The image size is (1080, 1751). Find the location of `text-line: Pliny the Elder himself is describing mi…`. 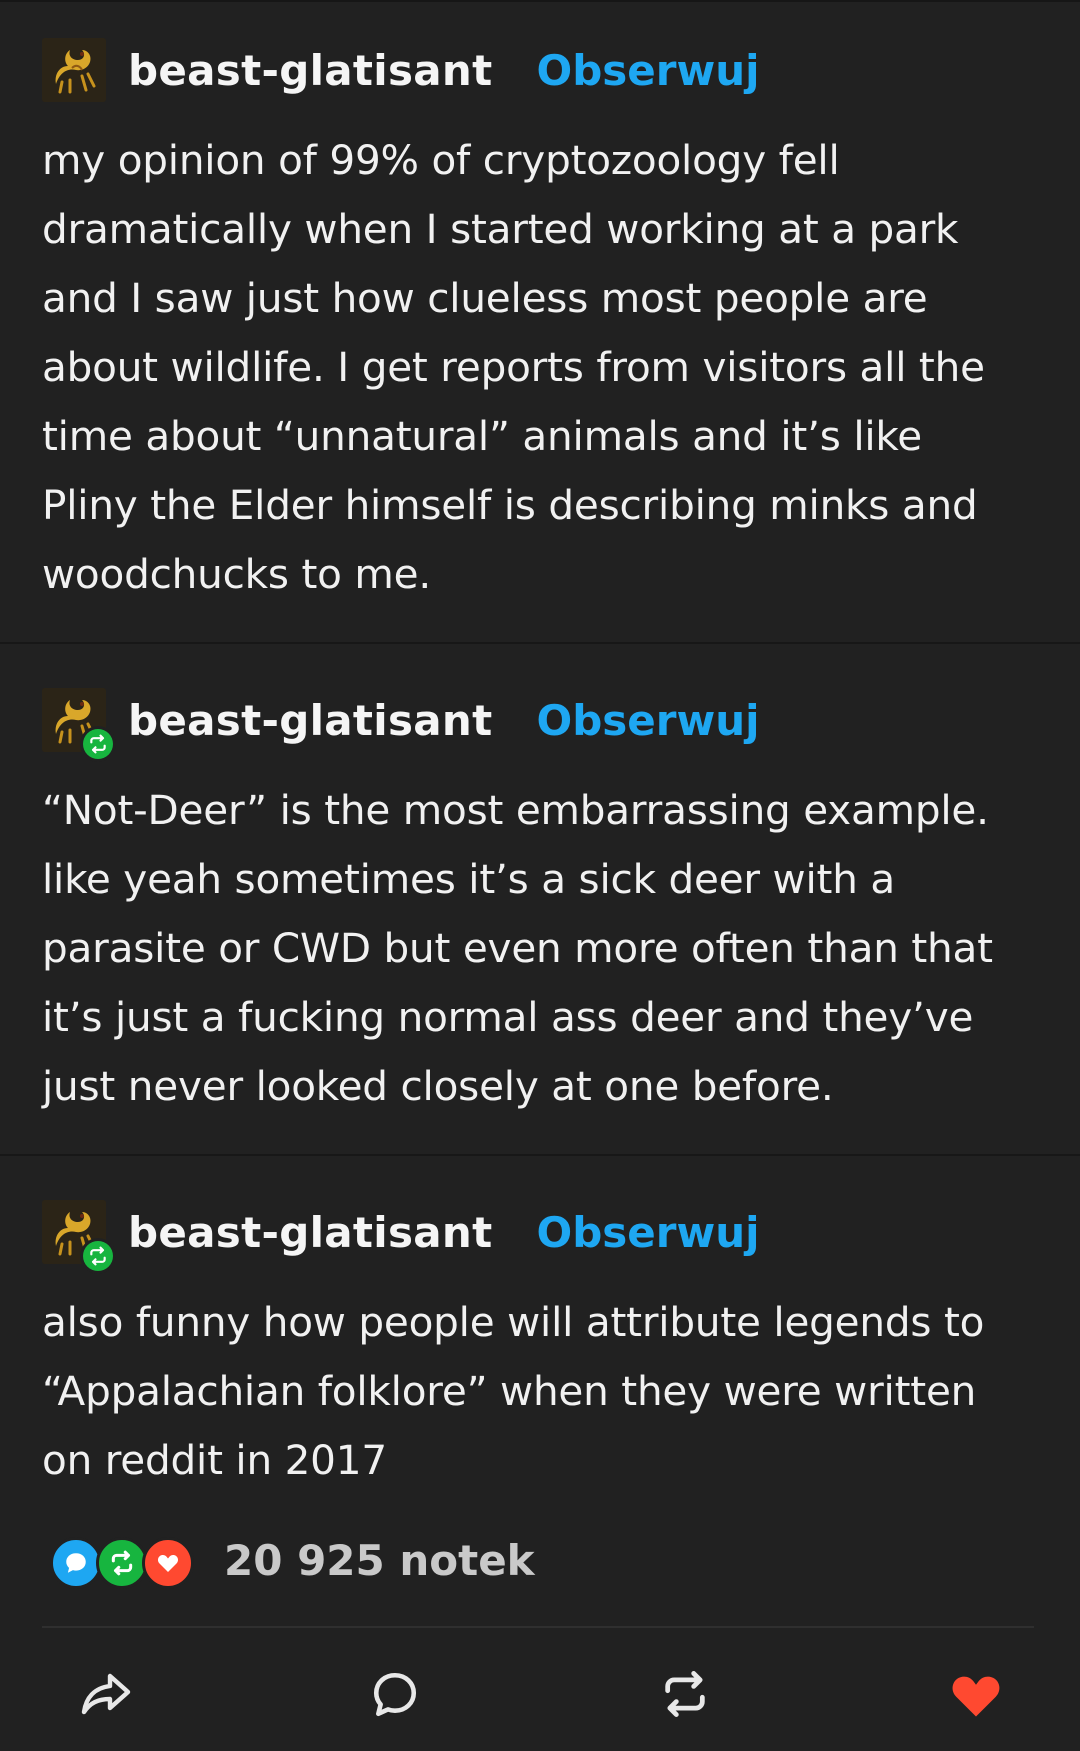

text-line: Pliny the Elder himself is describing mi… is located at coordinates (510, 505).